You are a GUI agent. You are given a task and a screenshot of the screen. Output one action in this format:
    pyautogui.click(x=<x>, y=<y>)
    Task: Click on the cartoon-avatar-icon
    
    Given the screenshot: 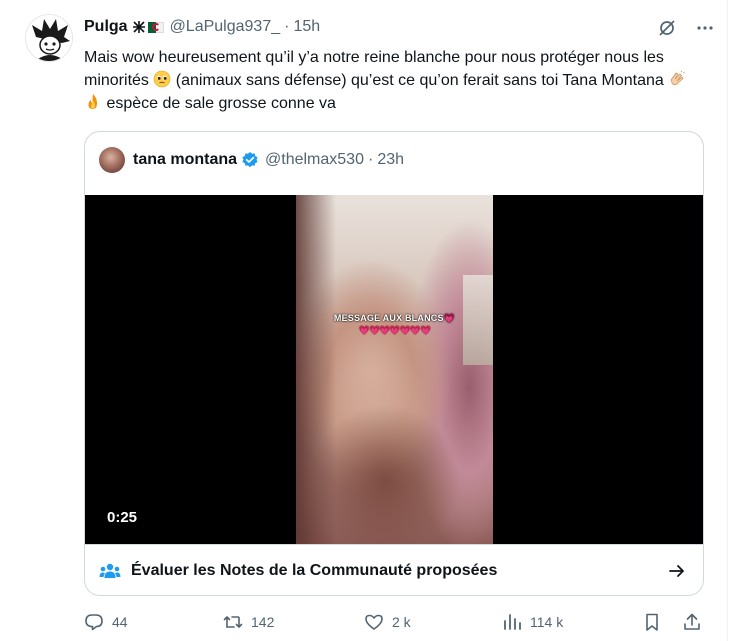 What is the action you would take?
    pyautogui.click(x=49, y=38)
    